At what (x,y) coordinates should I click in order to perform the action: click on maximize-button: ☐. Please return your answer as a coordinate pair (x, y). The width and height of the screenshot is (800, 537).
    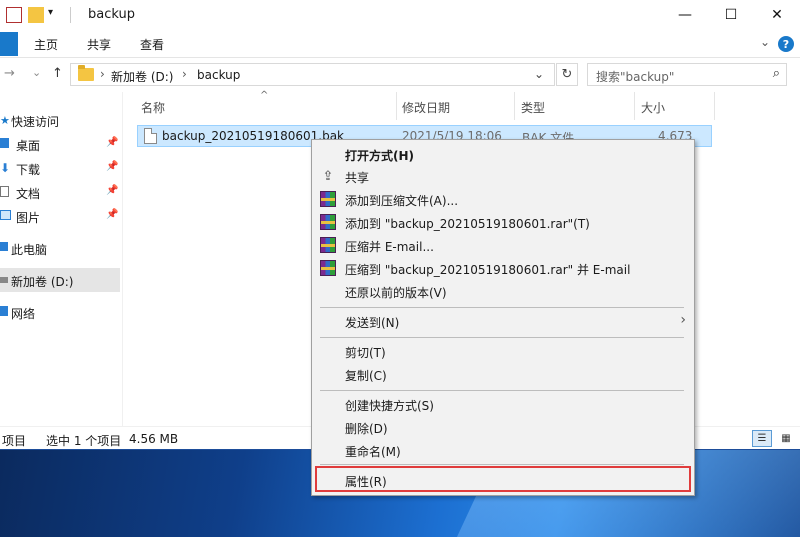
    Looking at the image, I should click on (731, 15).